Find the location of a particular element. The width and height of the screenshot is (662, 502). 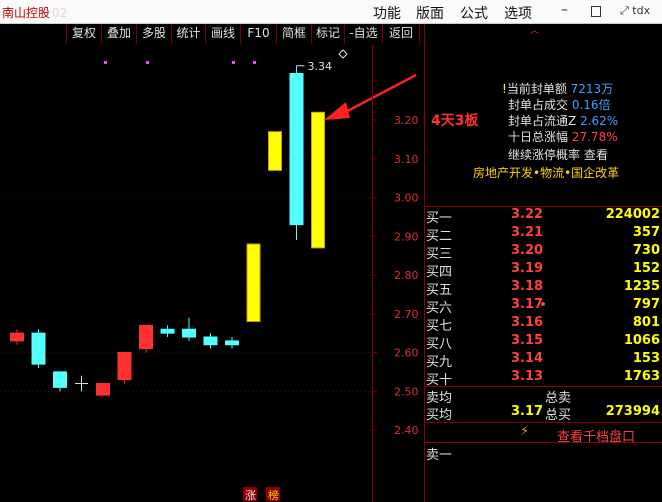

statistics-button: 统计 is located at coordinates (188, 34).